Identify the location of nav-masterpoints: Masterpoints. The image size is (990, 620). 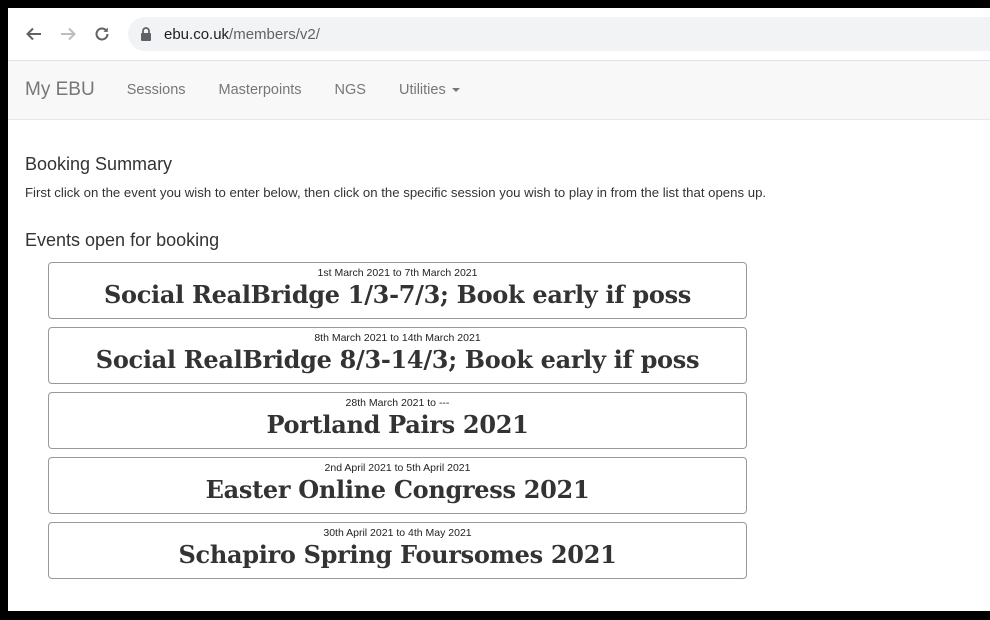
(260, 90).